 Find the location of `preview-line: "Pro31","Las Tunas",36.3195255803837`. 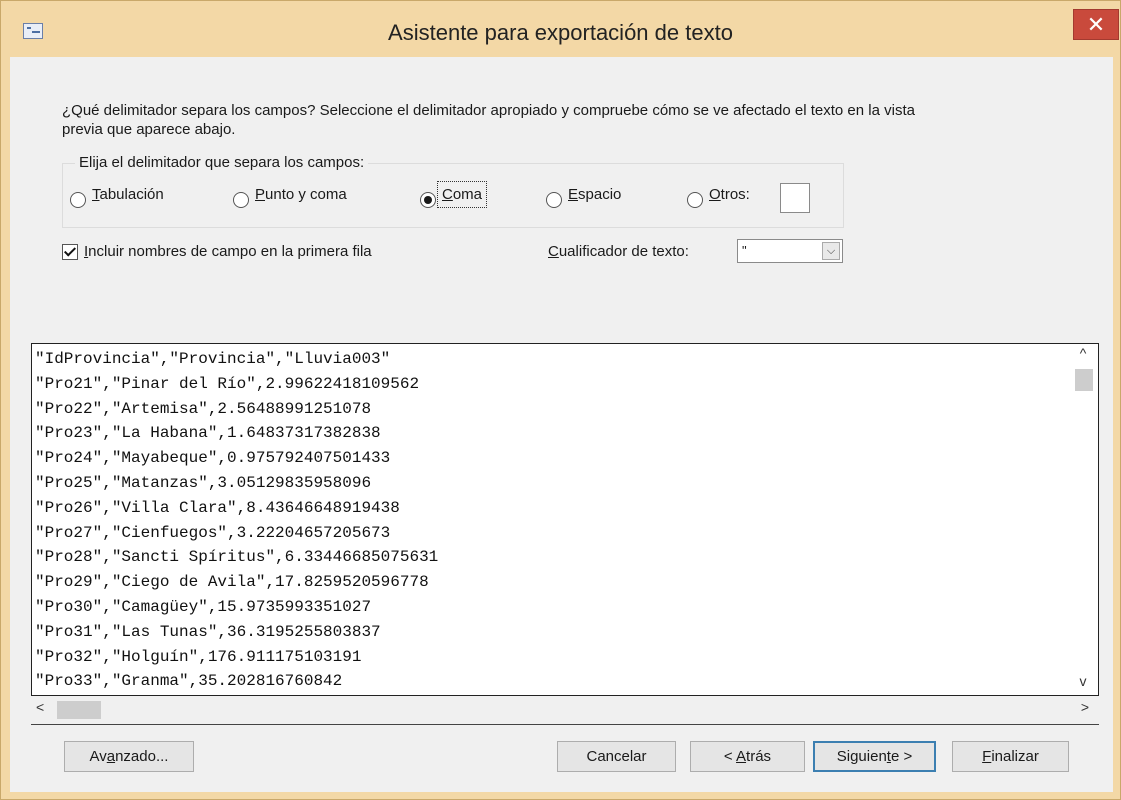

preview-line: "Pro31","Las Tunas",36.3195255803837 is located at coordinates (208, 631).